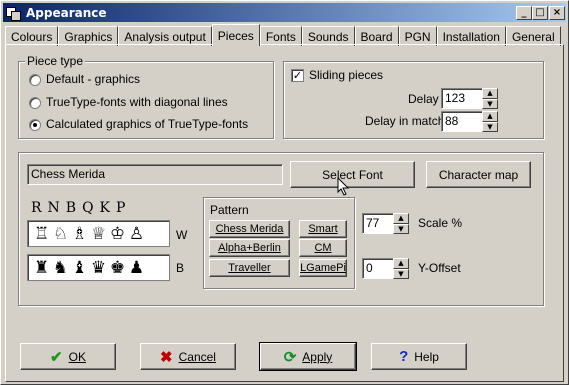 The height and width of the screenshot is (385, 569). What do you see at coordinates (249, 248) in the screenshot?
I see `pattern-alpha-berlin-button: Alpha+Berlin` at bounding box center [249, 248].